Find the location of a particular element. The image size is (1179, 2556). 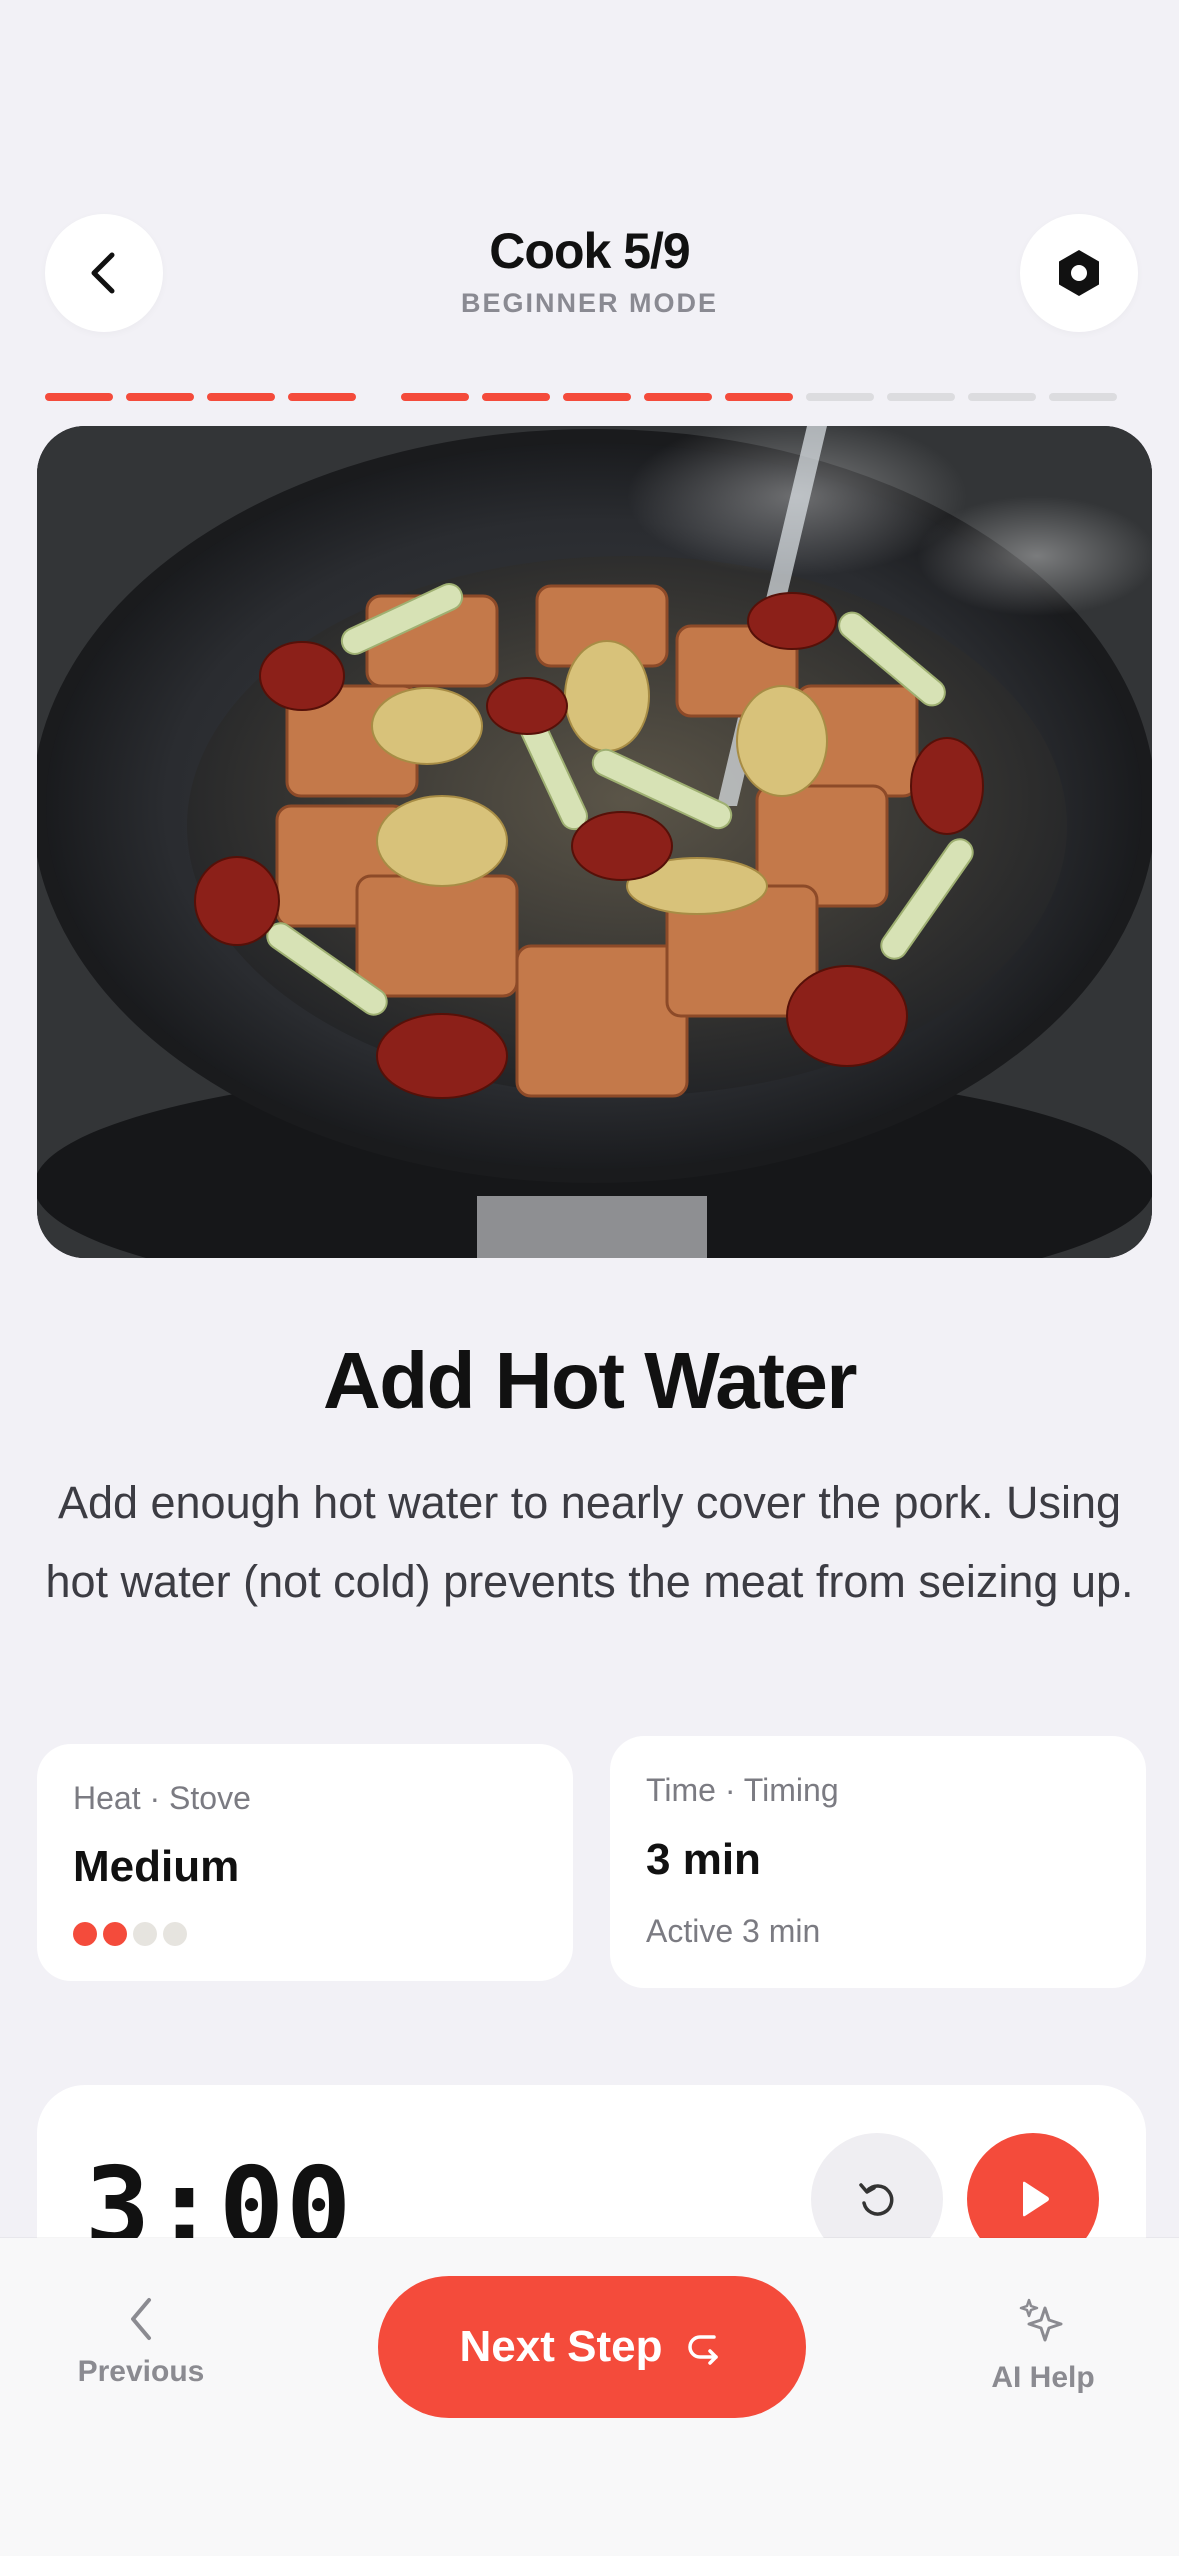

step-progress-bar is located at coordinates (592, 397).